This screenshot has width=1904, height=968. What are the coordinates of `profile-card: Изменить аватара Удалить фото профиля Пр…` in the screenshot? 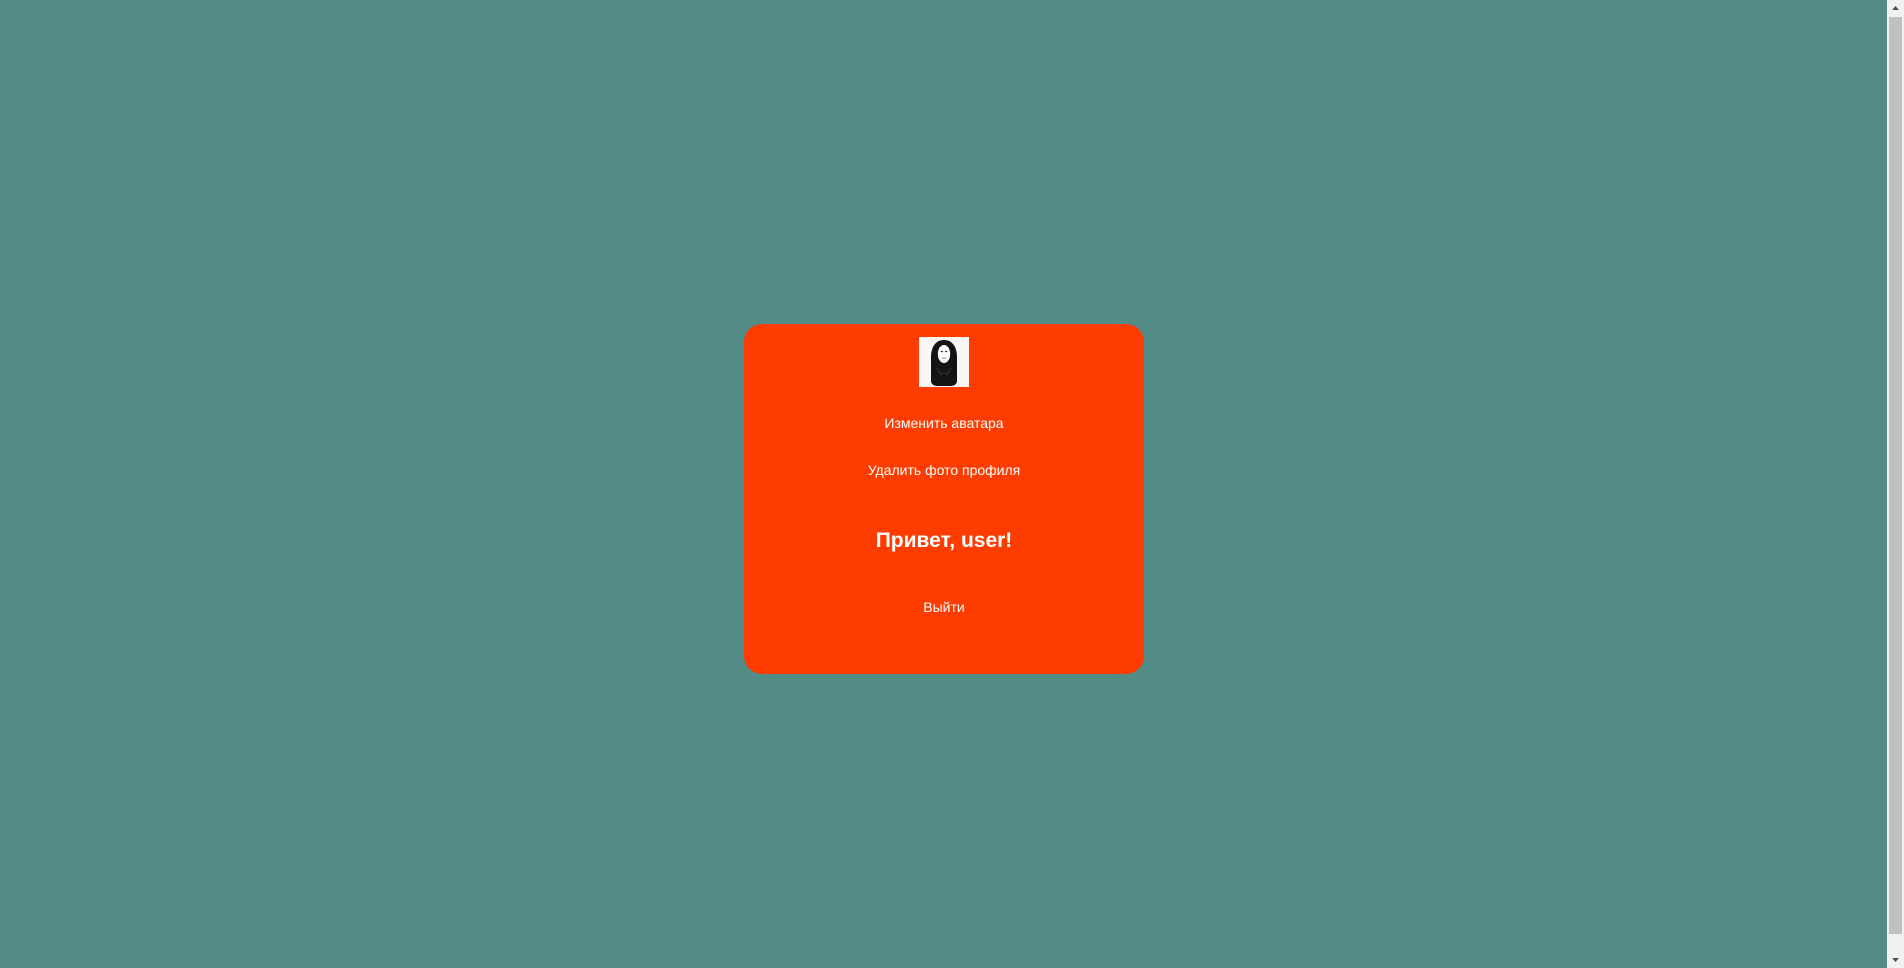 It's located at (944, 499).